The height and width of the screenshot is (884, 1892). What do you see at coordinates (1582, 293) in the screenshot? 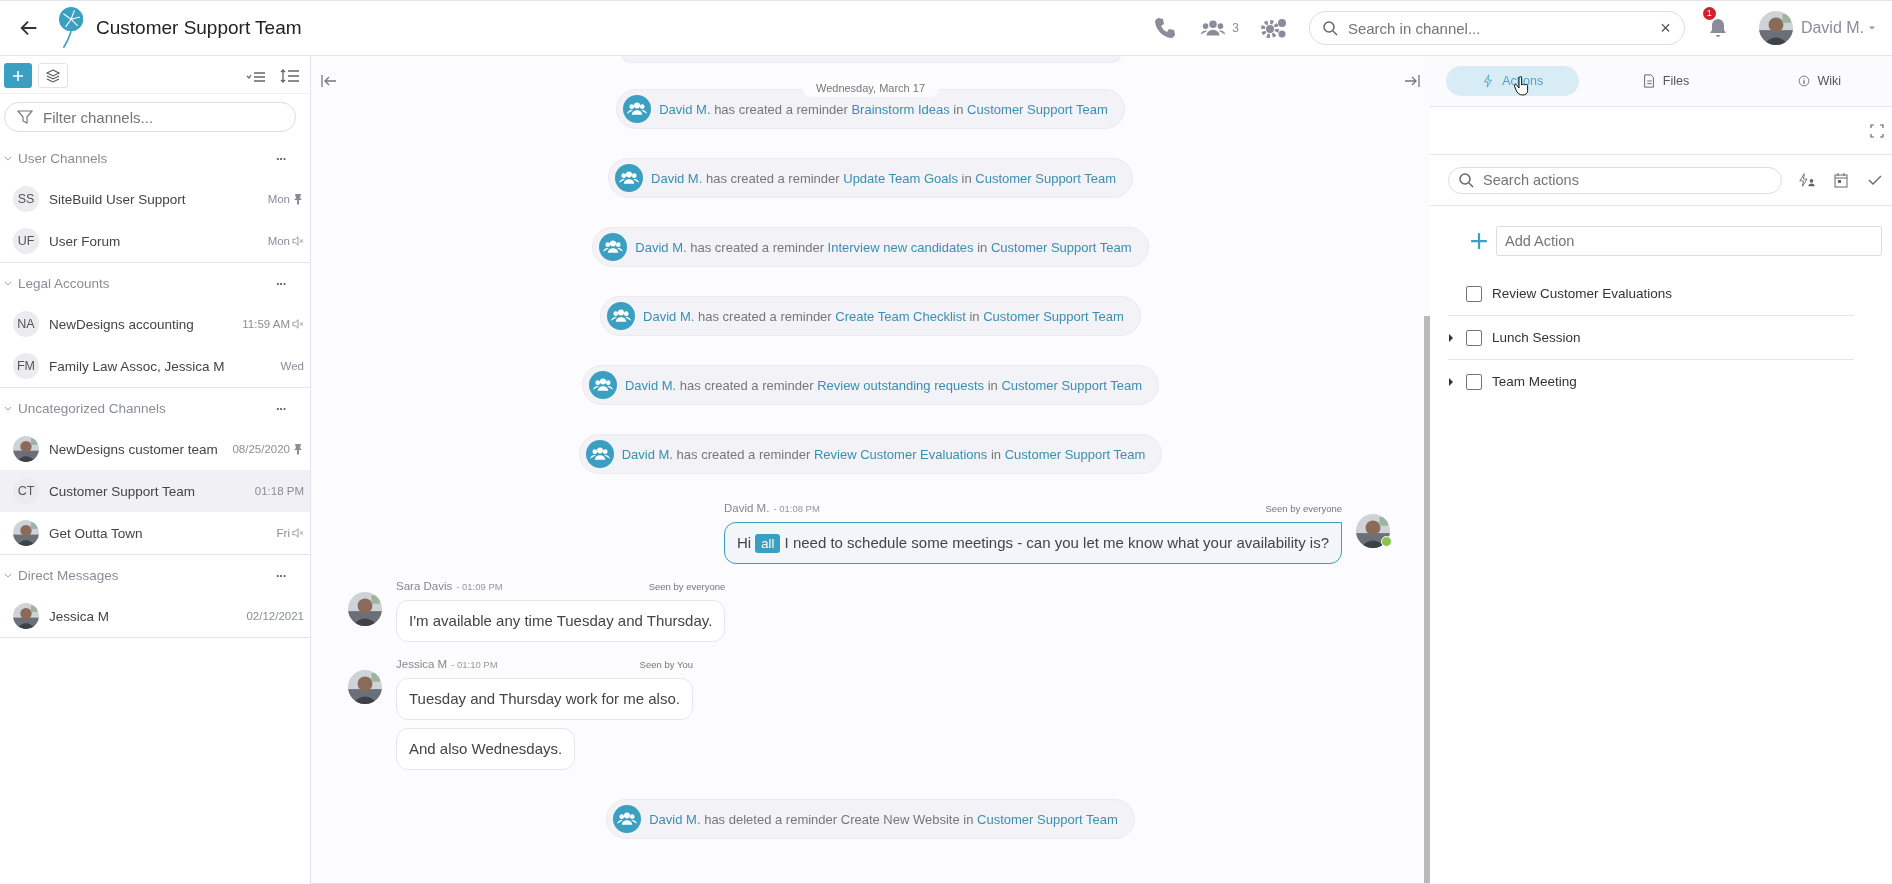
I see `action-label: Review Customer Evaluations` at bounding box center [1582, 293].